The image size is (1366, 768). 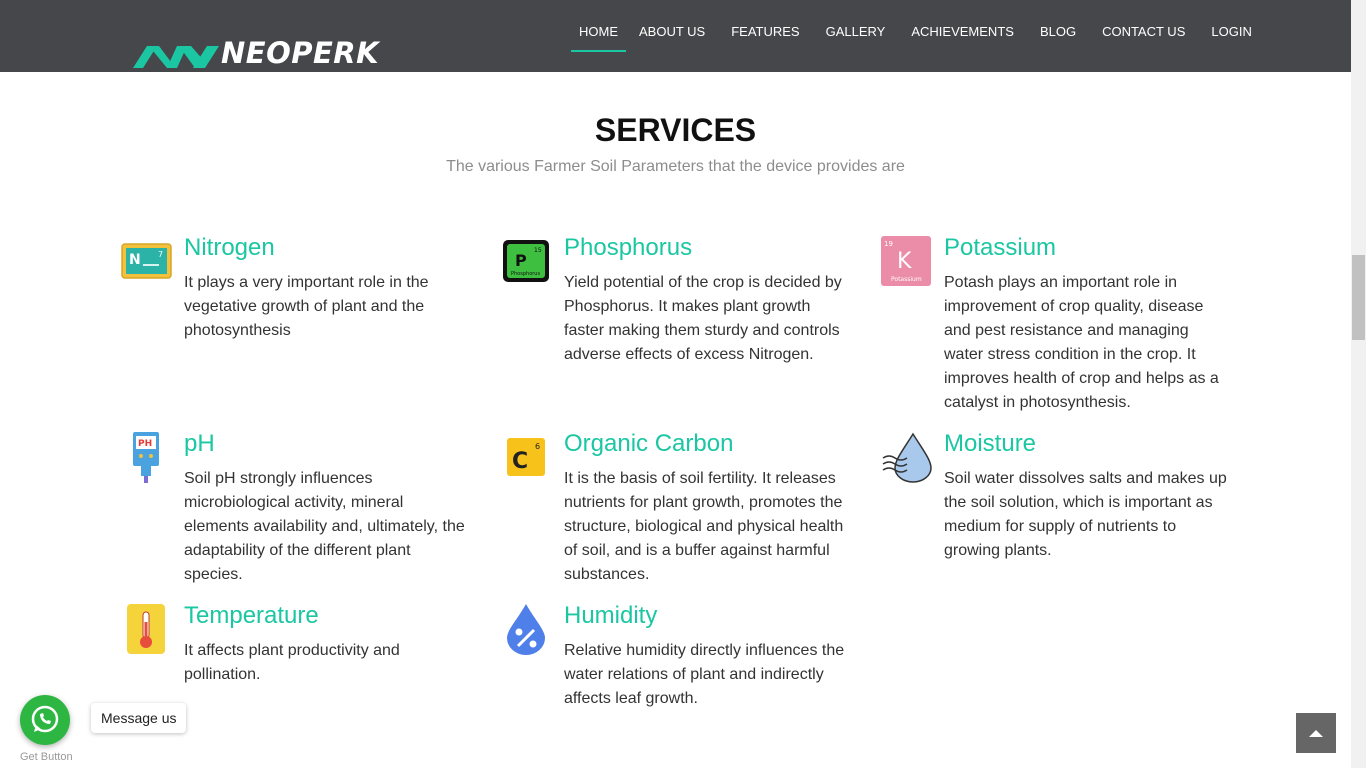 What do you see at coordinates (598, 26) in the screenshot?
I see `nav-home: HOME` at bounding box center [598, 26].